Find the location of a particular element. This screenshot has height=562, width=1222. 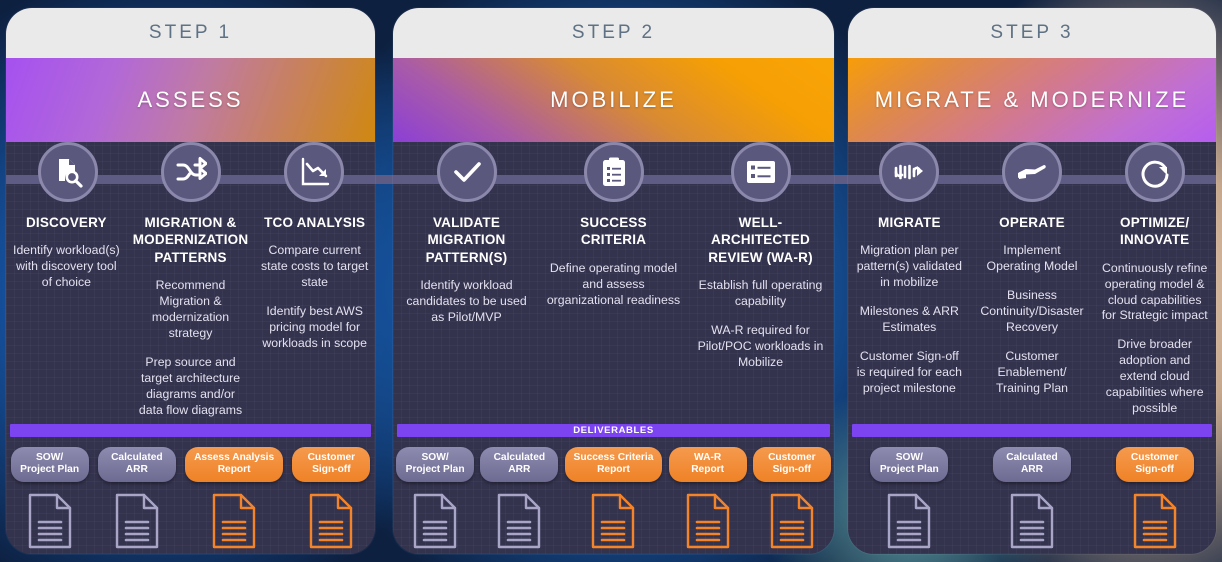

column-paragraph: Establish full operating capability is located at coordinates (760, 292).